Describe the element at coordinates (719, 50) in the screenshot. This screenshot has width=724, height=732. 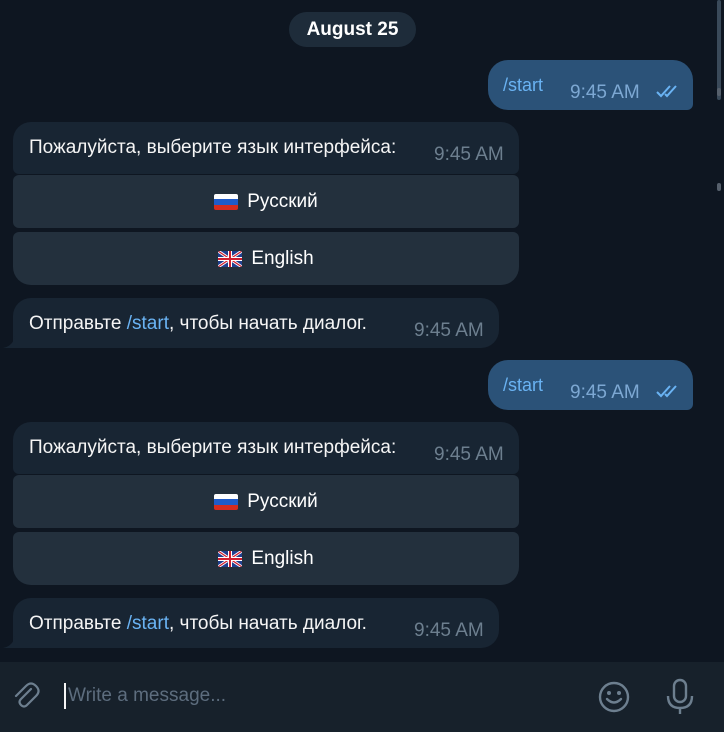
I see `scroll-thumb` at that location.